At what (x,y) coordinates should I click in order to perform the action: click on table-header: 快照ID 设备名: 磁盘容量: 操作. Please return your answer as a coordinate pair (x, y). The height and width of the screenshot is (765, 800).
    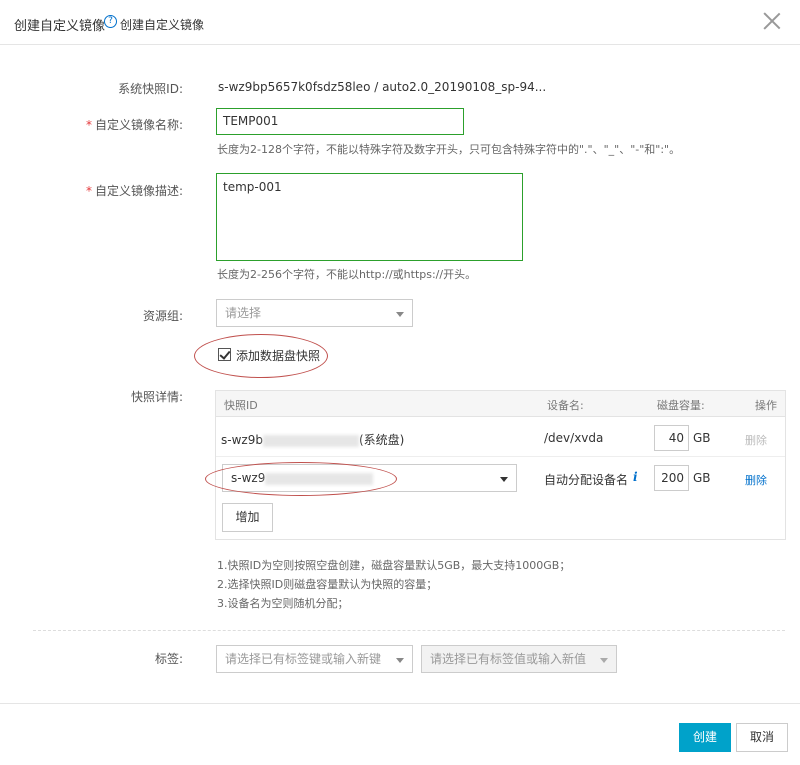
    Looking at the image, I should click on (500, 404).